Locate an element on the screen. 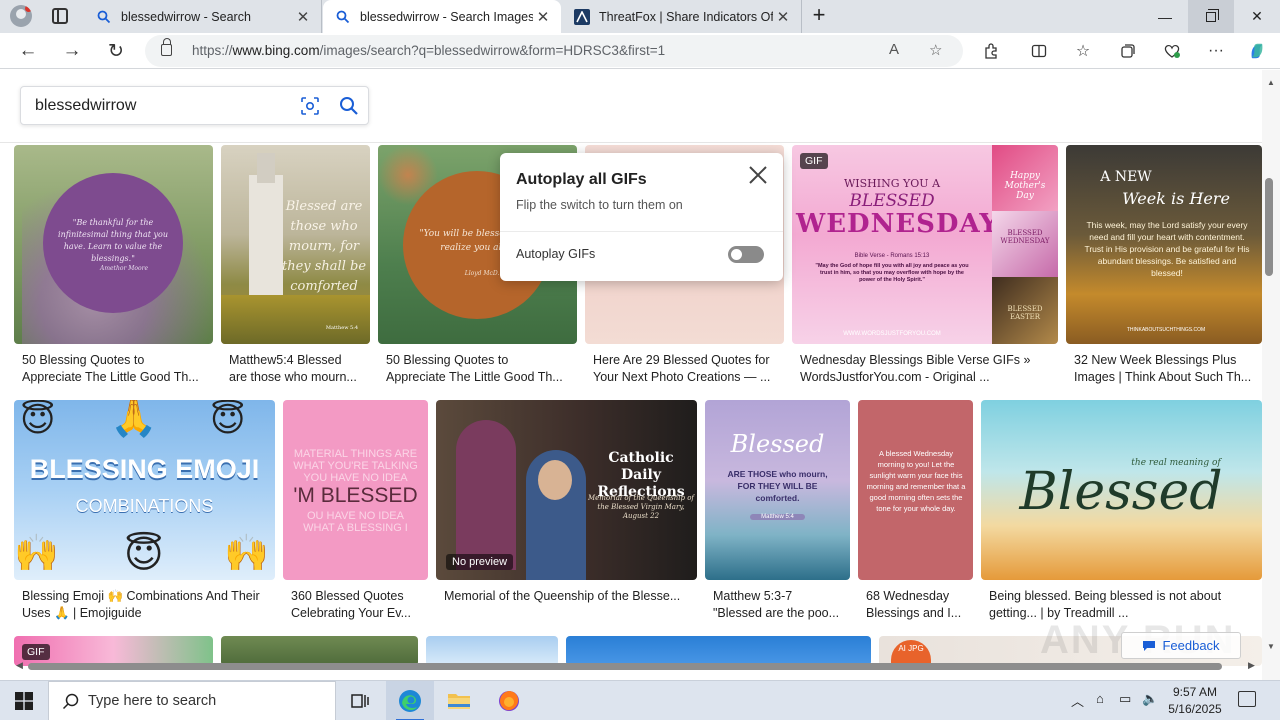 The image size is (1280, 720). tab-label: blessedwirrow - Search is located at coordinates (186, 16).